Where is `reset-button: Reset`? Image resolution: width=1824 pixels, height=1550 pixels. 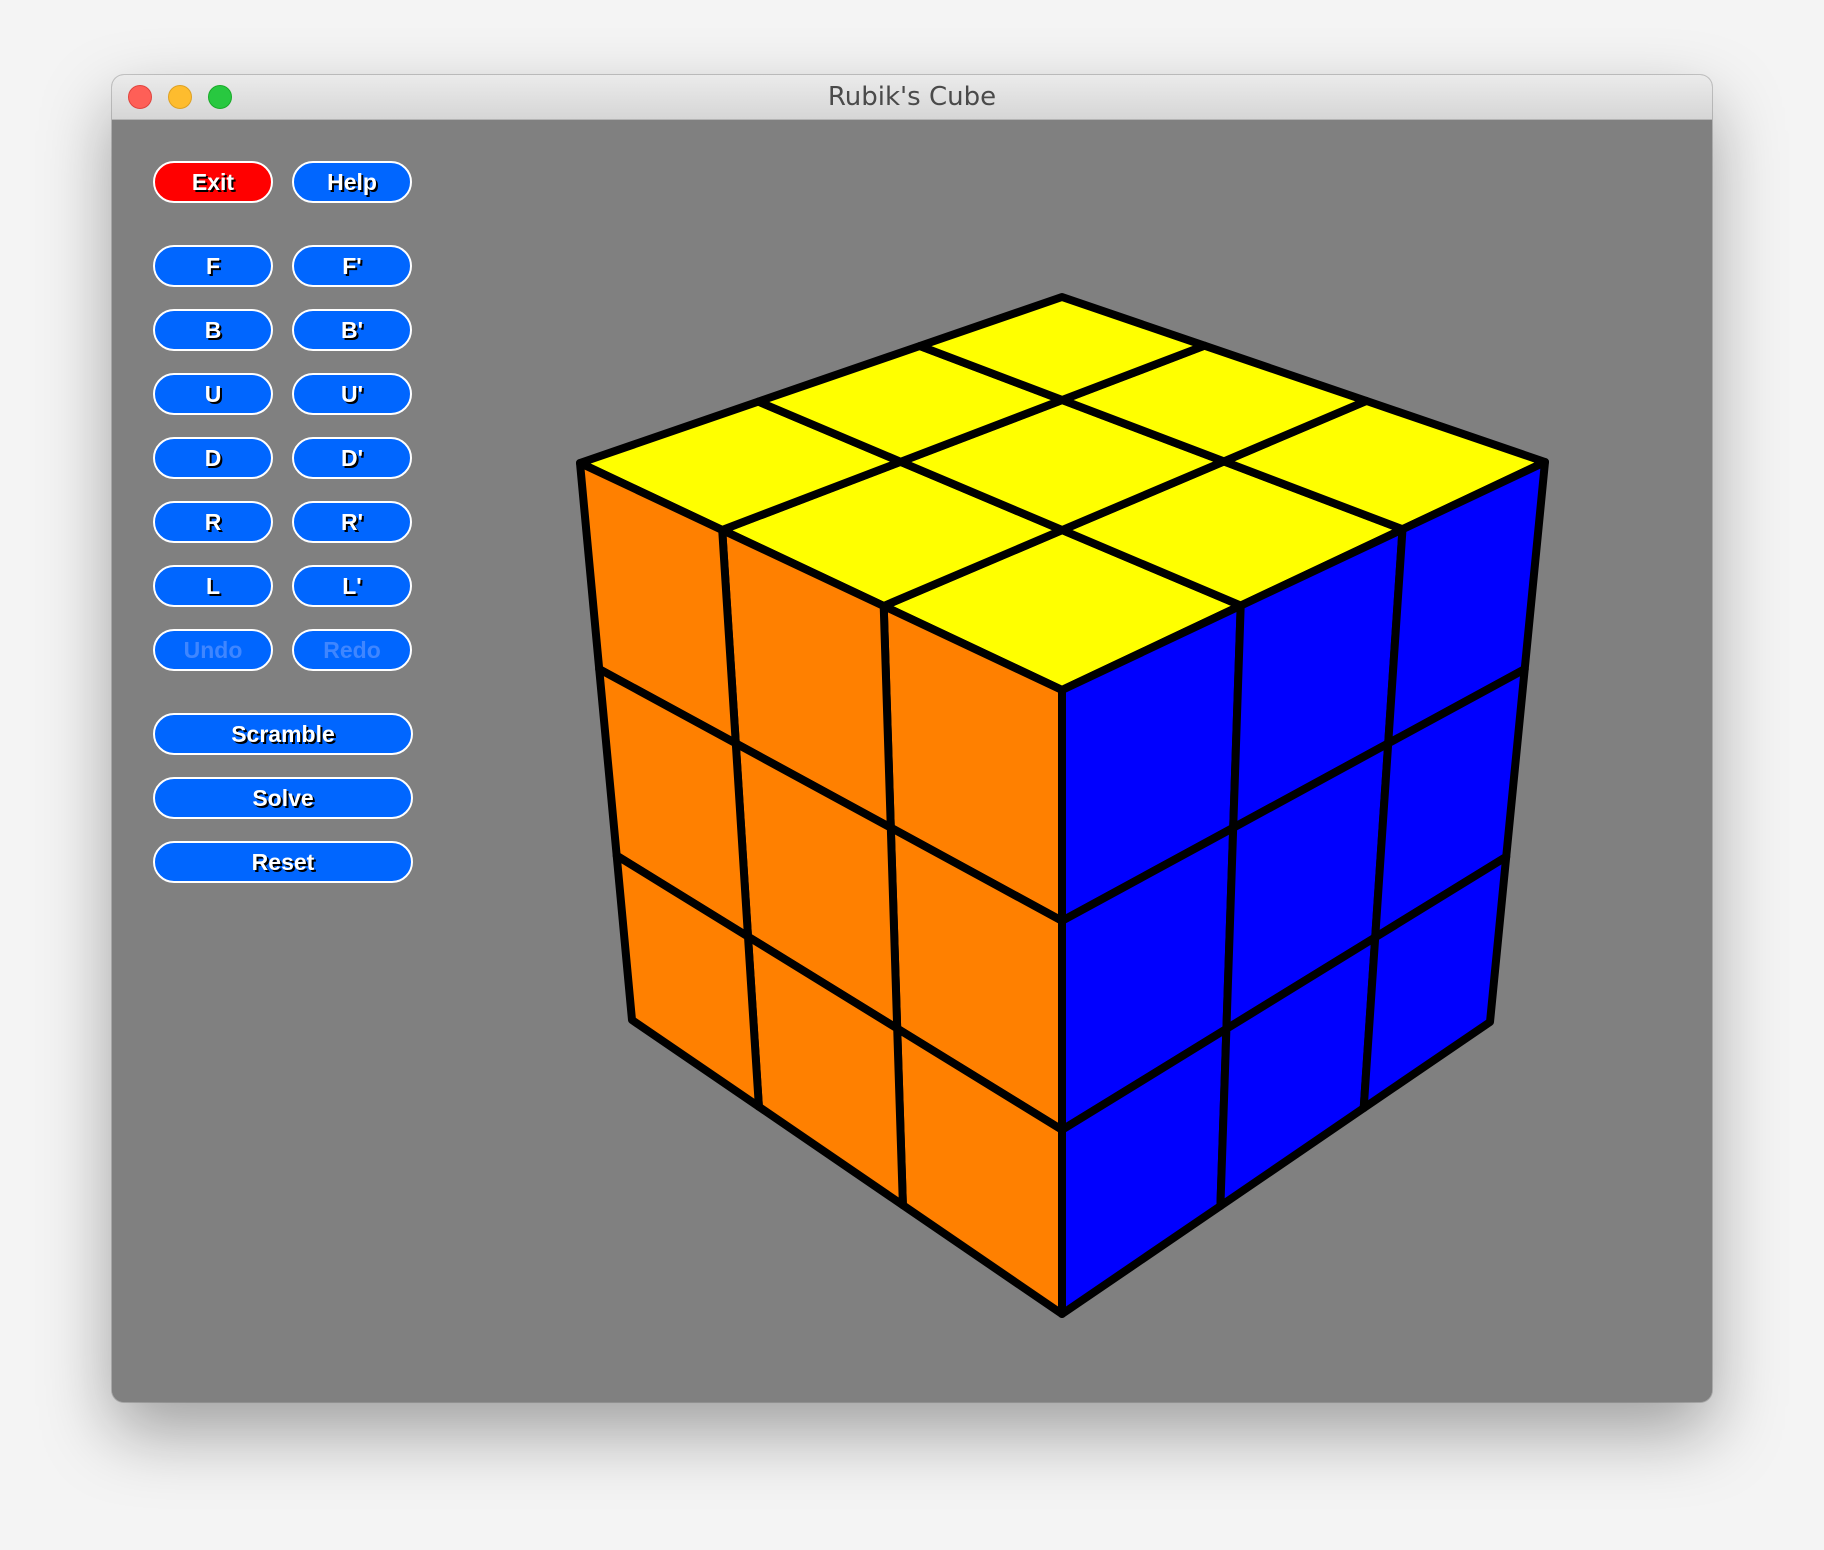 reset-button: Reset is located at coordinates (283, 862).